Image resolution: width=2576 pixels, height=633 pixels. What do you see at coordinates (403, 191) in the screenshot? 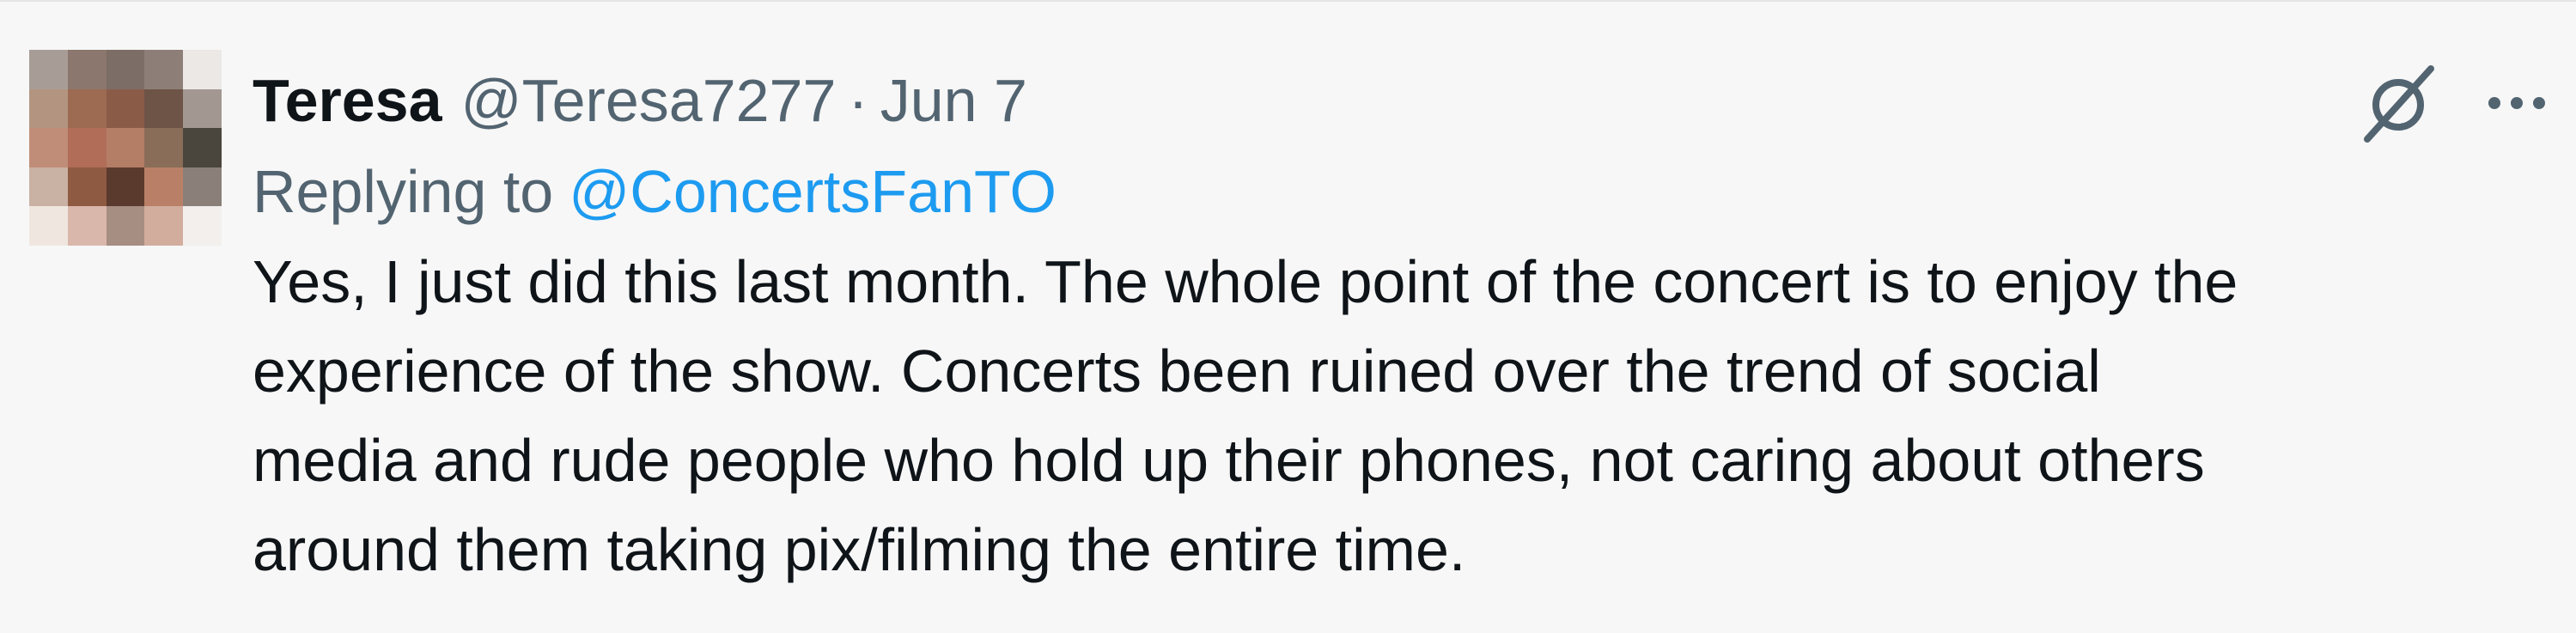
I see `reply-prefix: Replying to` at bounding box center [403, 191].